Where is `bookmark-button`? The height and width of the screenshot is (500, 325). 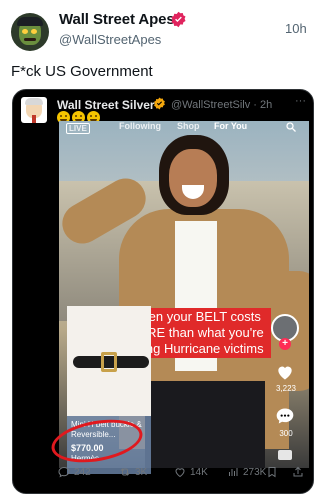
bookmark-button is located at coordinates (272, 472).